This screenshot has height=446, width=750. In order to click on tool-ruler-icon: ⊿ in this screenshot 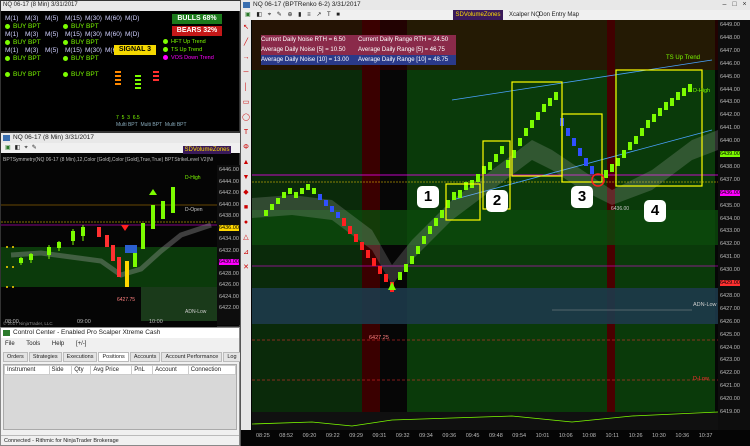, I will do `click(246, 252)`.